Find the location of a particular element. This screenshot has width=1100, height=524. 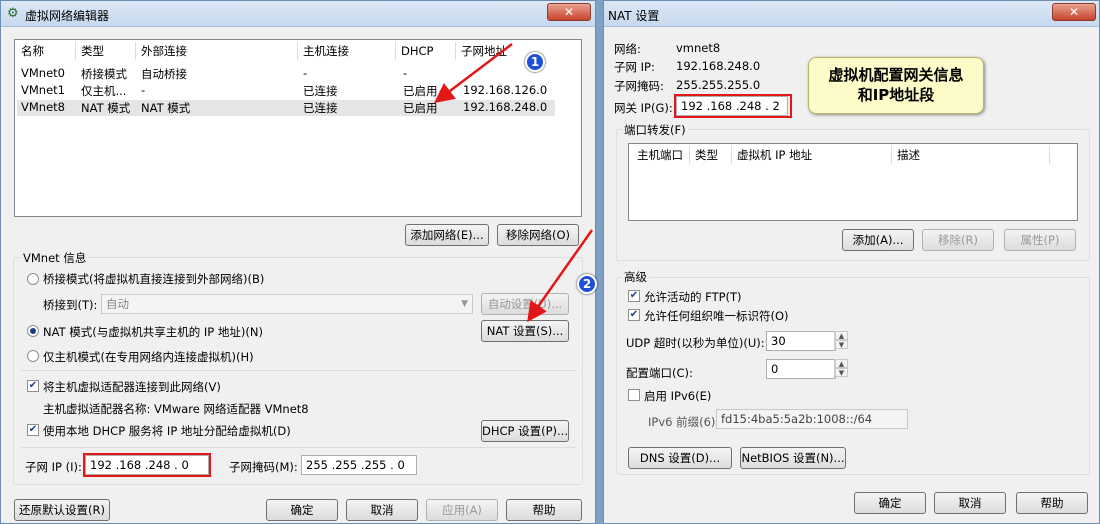

bridge-to-select: 自动 ▼ is located at coordinates (287, 304).